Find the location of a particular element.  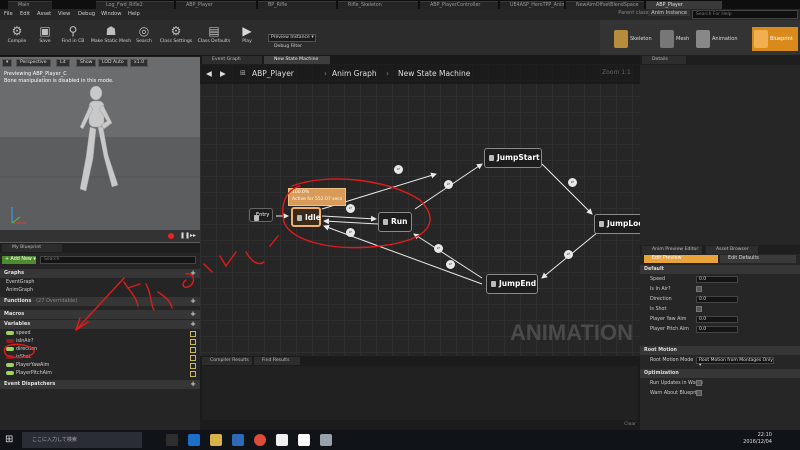

tab-abp-player-active: ABP_Player is located at coordinates (684, 5).